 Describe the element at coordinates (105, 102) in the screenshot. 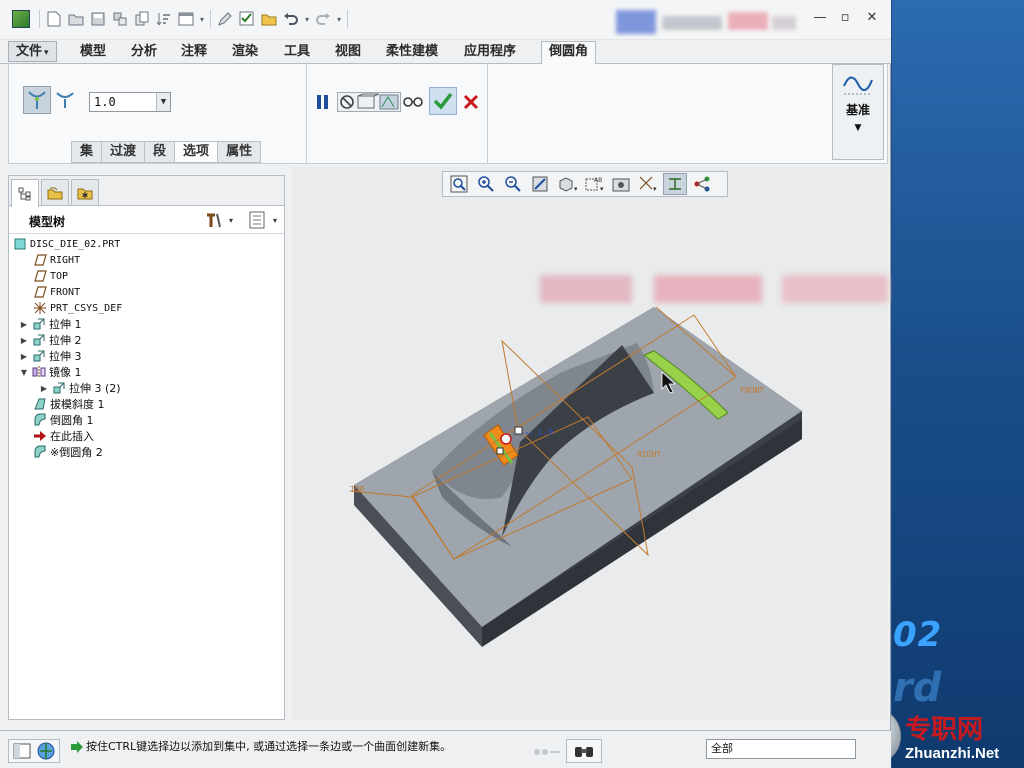

I see `radius-value: 1.0` at that location.